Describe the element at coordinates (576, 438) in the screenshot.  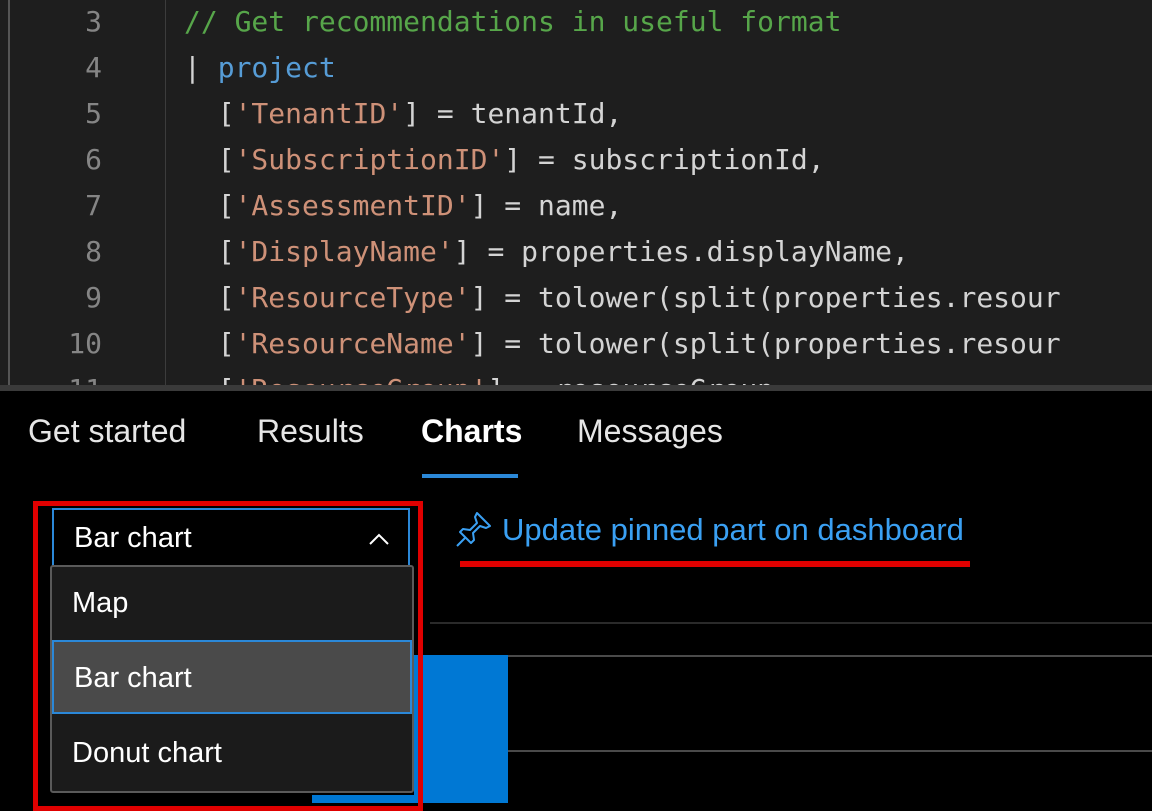
I see `results-tabs: Get started Results Charts Messages` at that location.